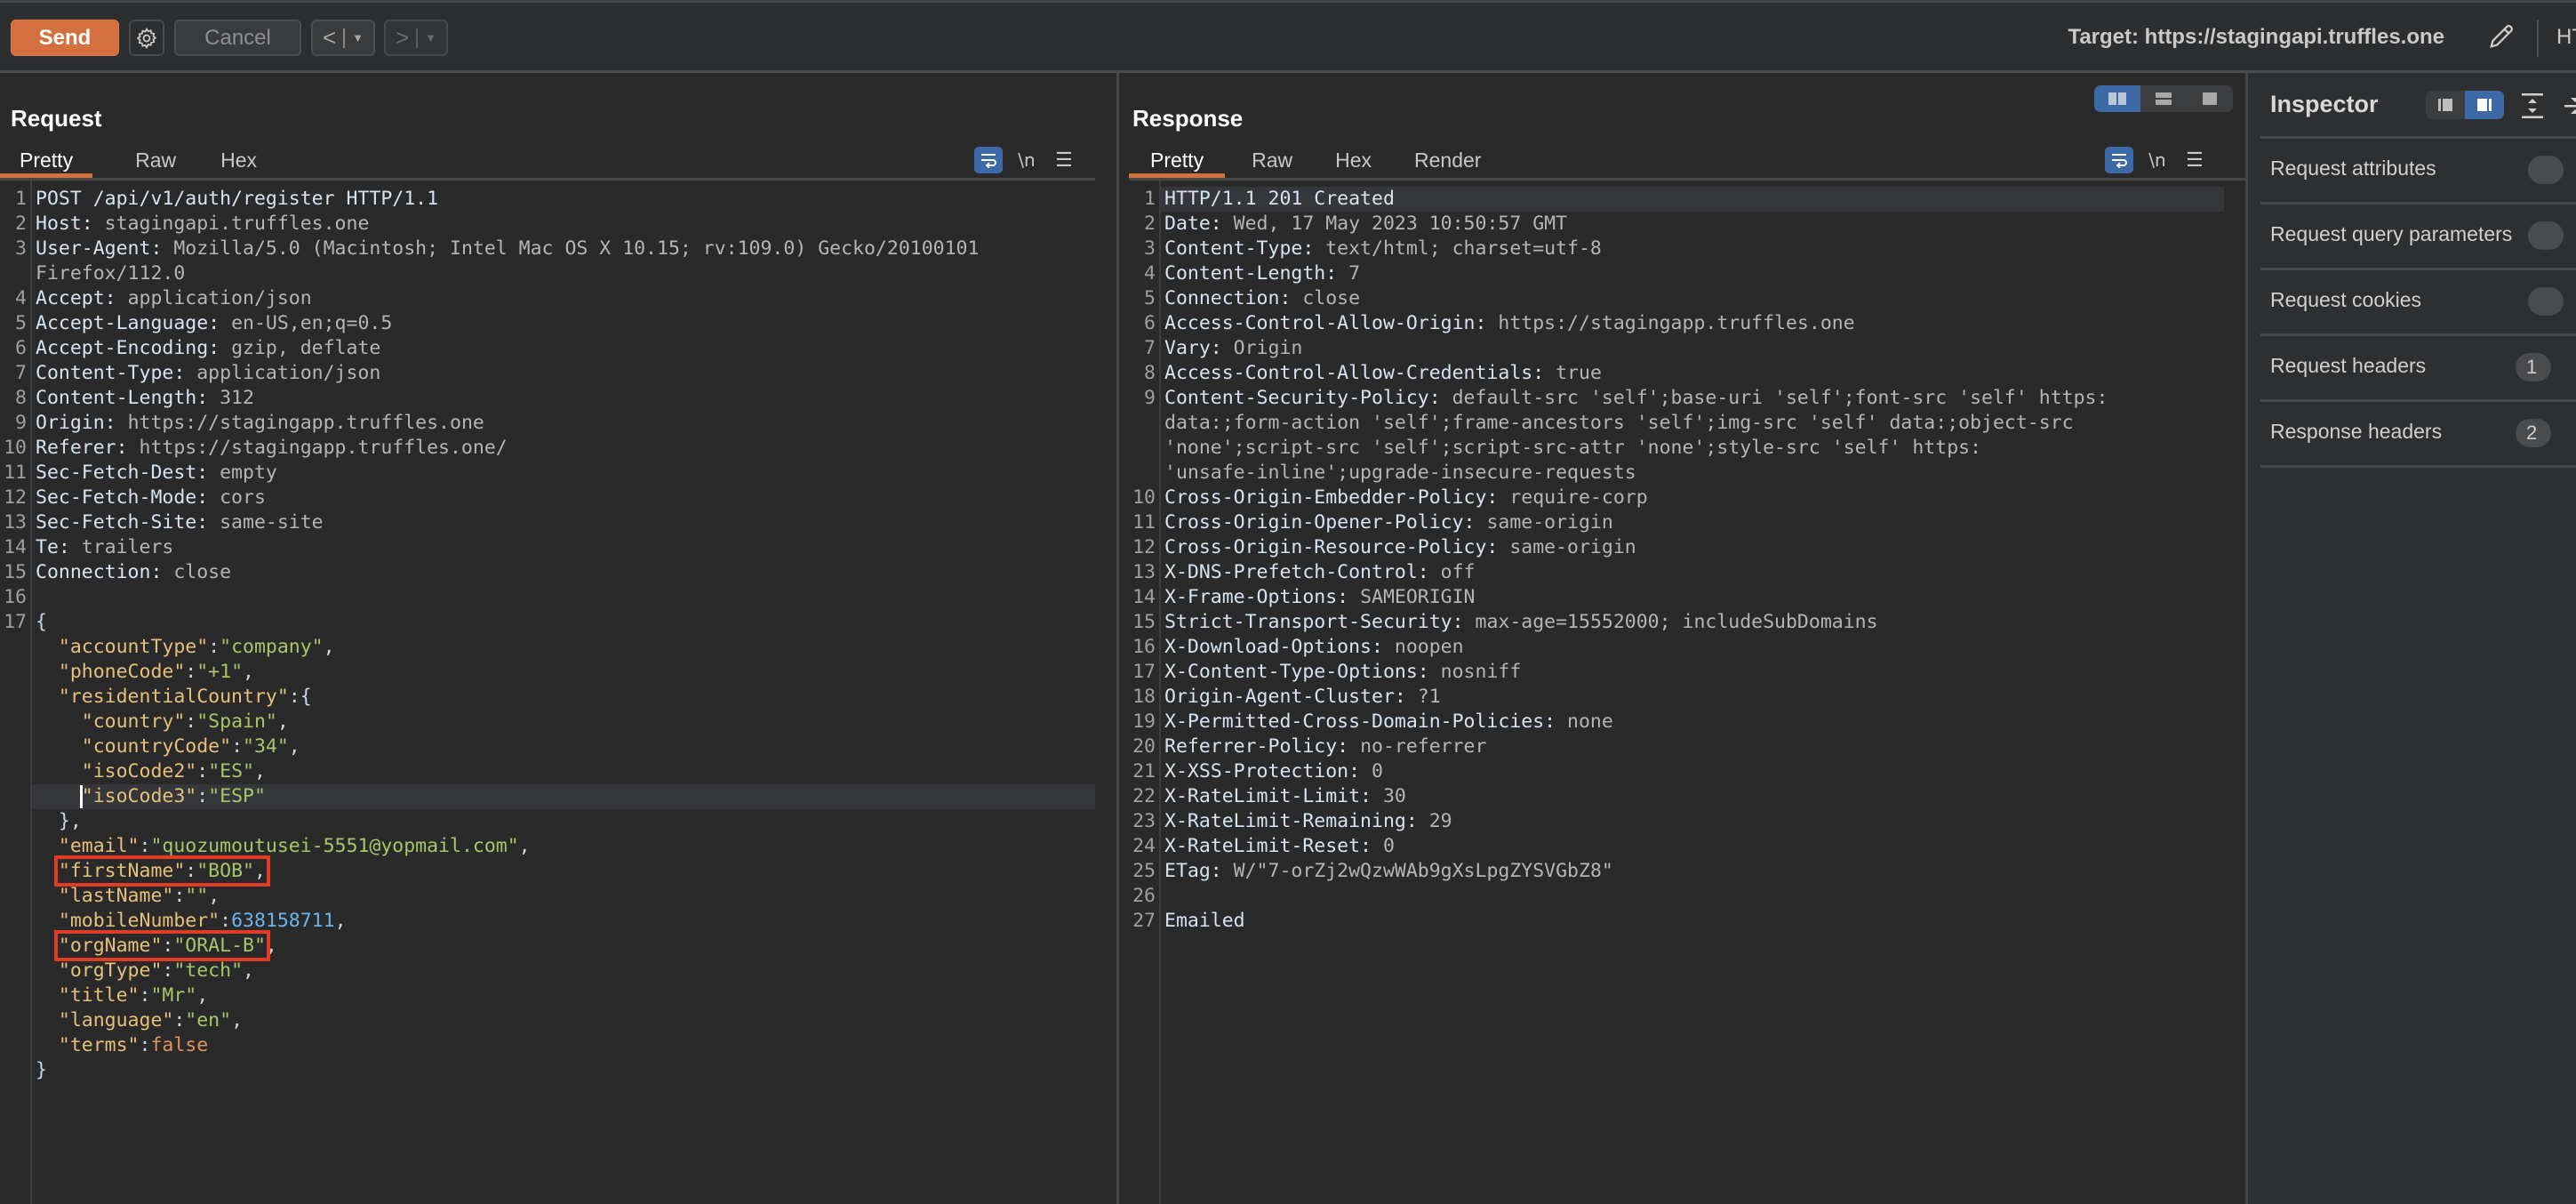 This screenshot has height=1204, width=2576. Describe the element at coordinates (1447, 160) in the screenshot. I see `tab-render: Render` at that location.